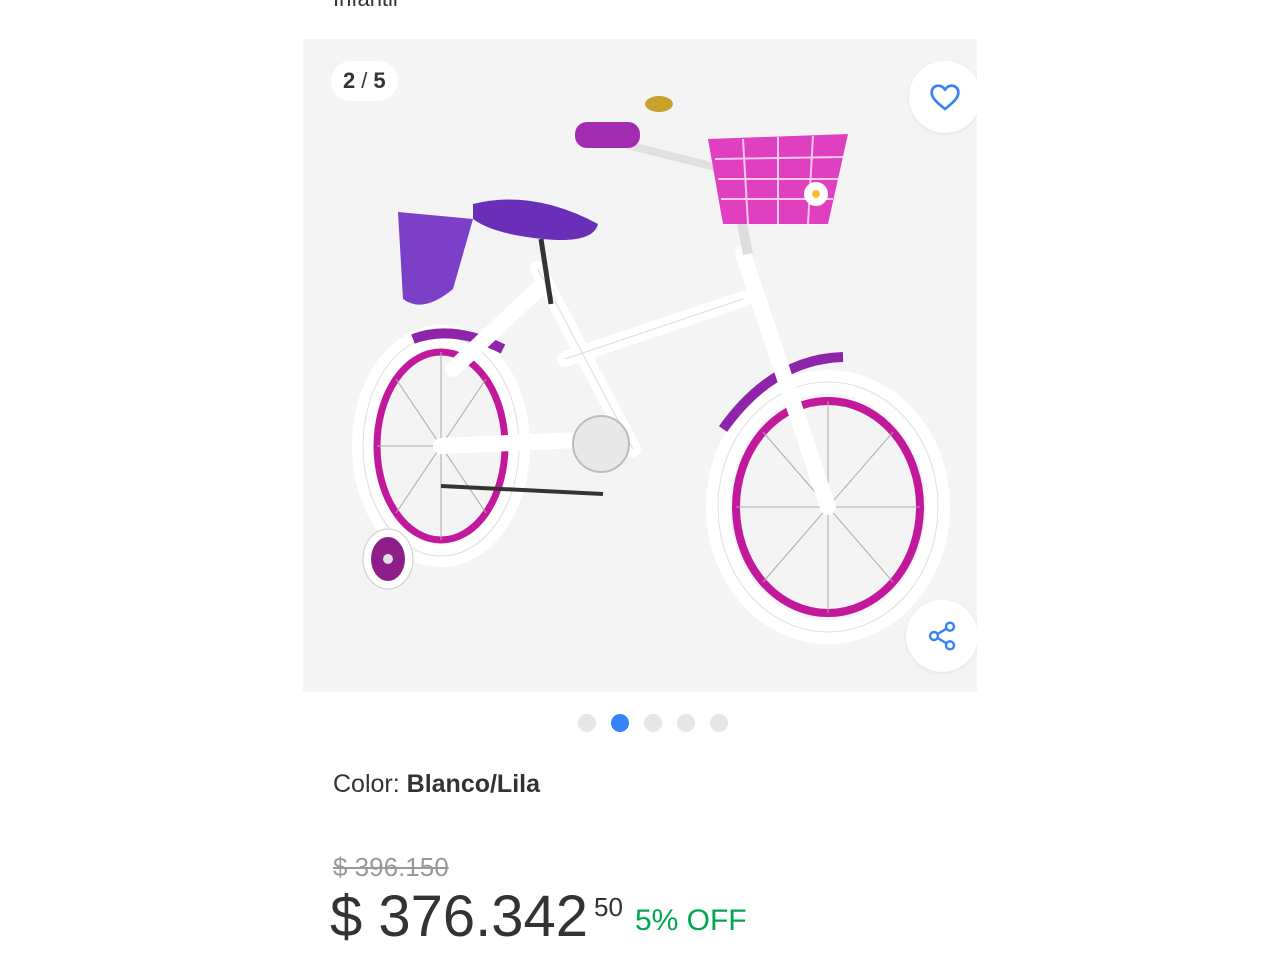 The width and height of the screenshot is (1280, 960). Describe the element at coordinates (459, 916) in the screenshot. I see `price-amount: $ 376.342` at that location.